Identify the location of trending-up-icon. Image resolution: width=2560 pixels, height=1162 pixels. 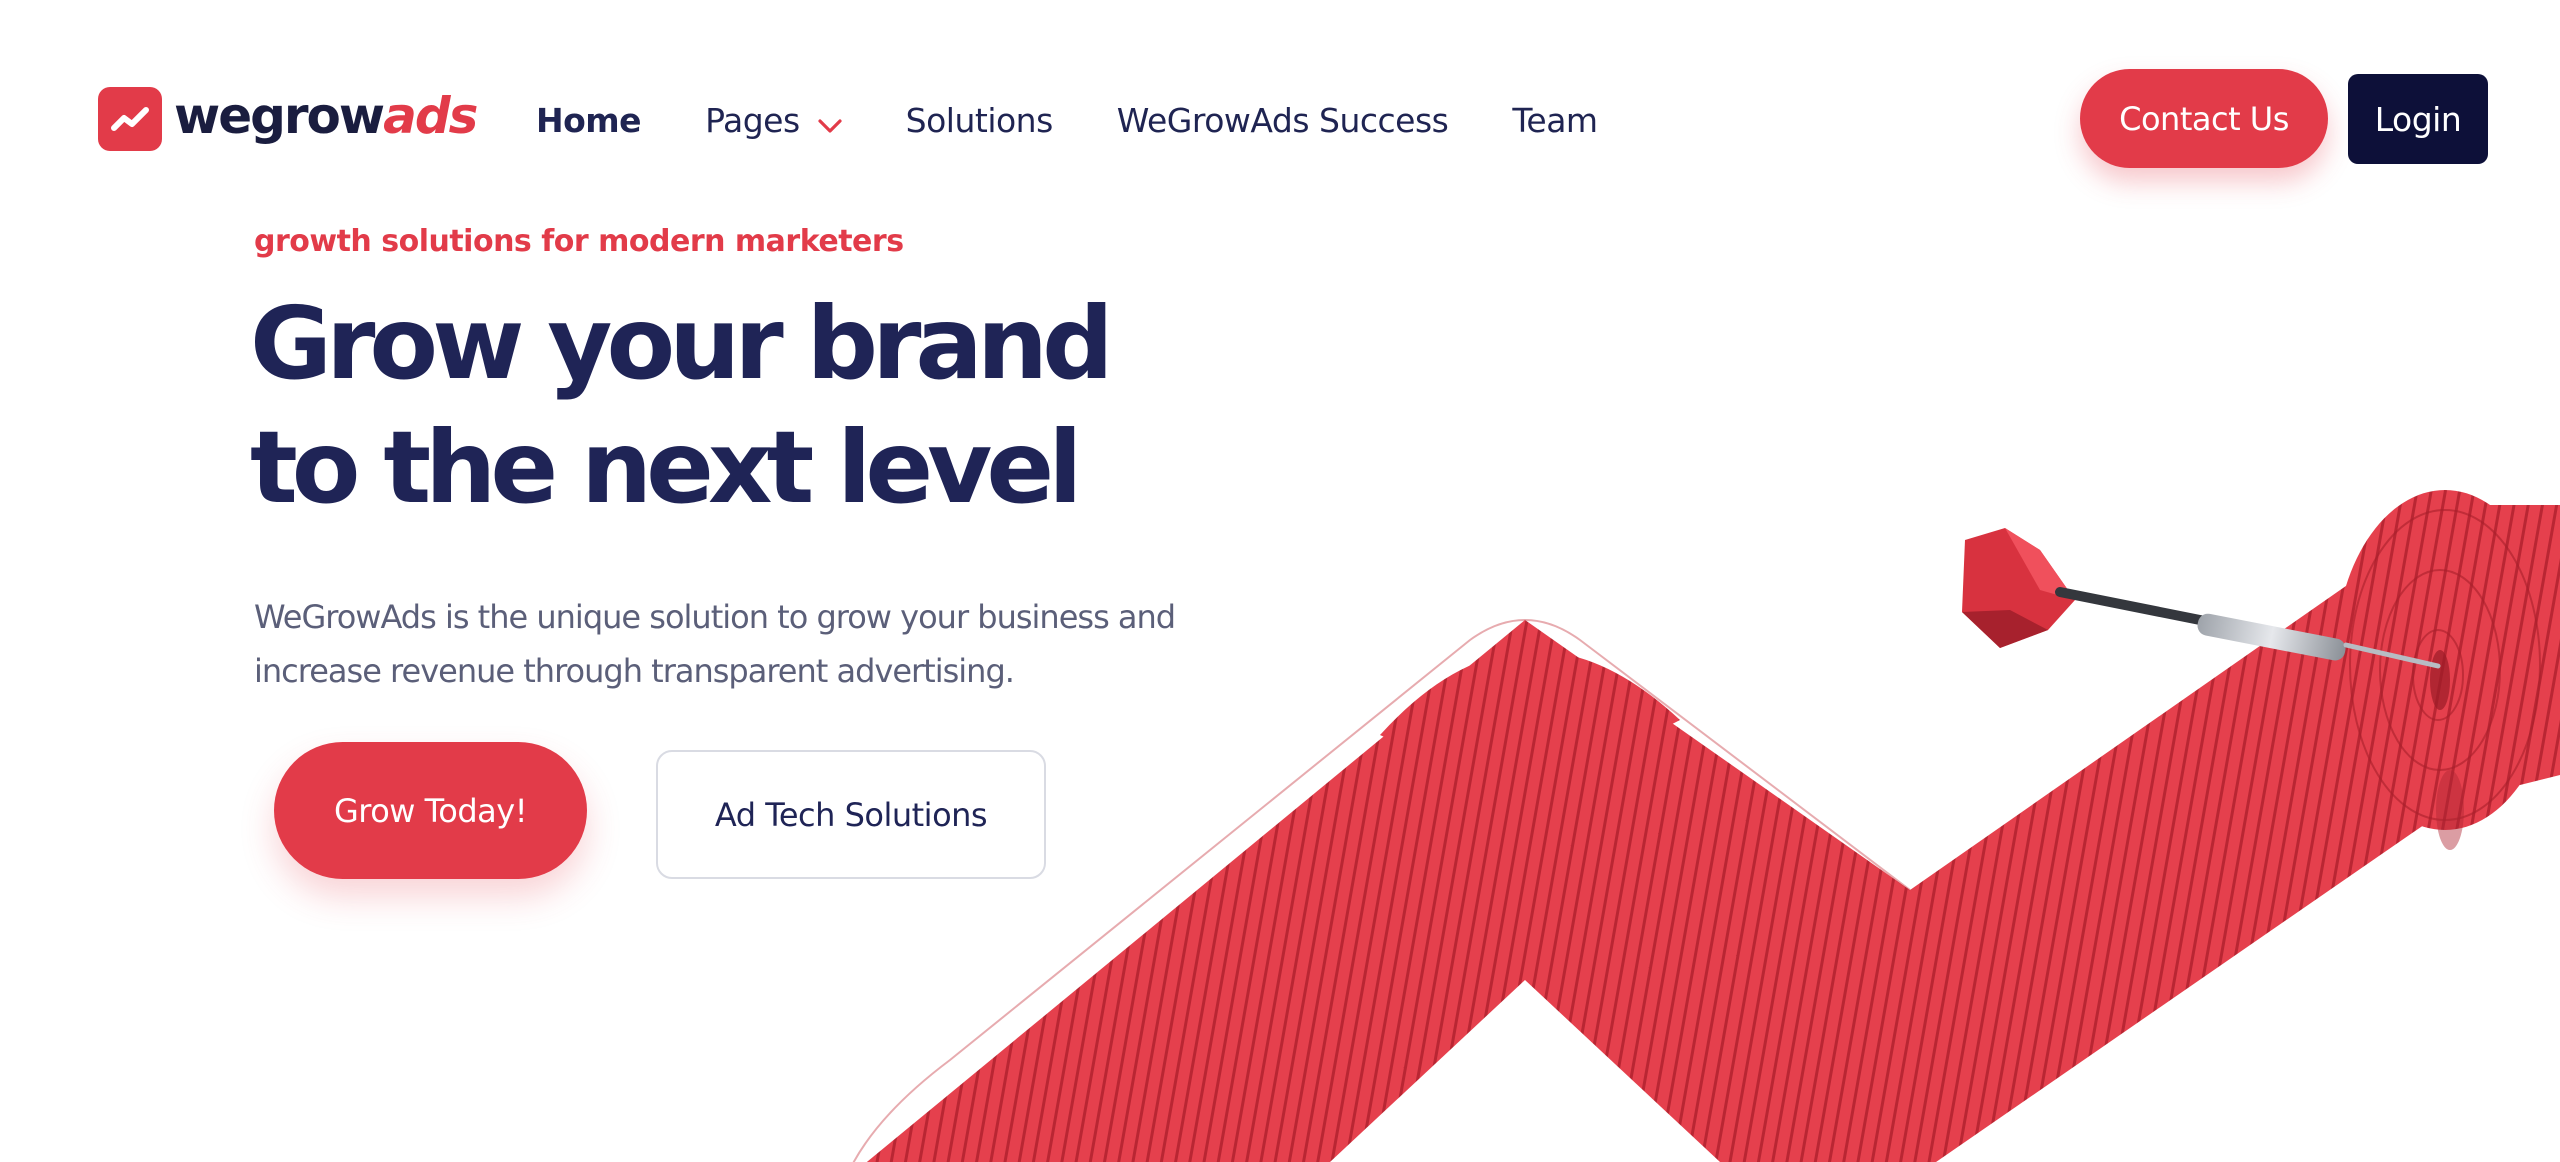
(130, 119).